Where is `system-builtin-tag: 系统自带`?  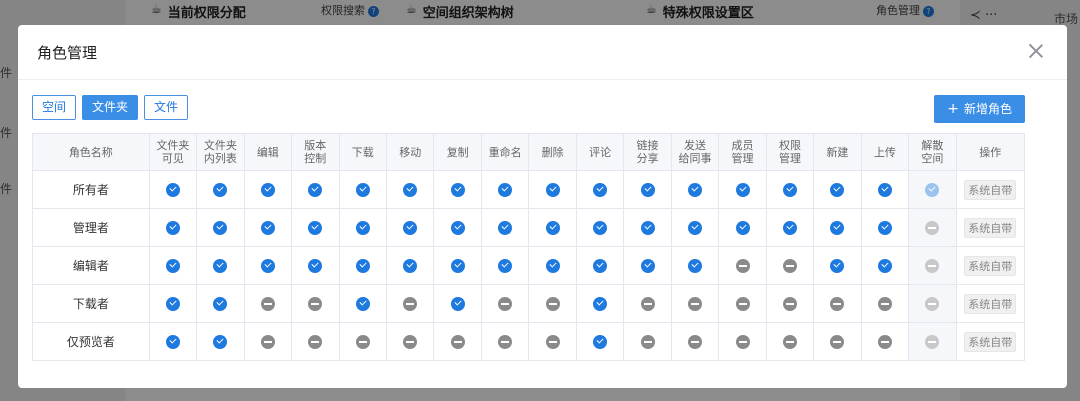
system-builtin-tag: 系统自带 is located at coordinates (990, 265).